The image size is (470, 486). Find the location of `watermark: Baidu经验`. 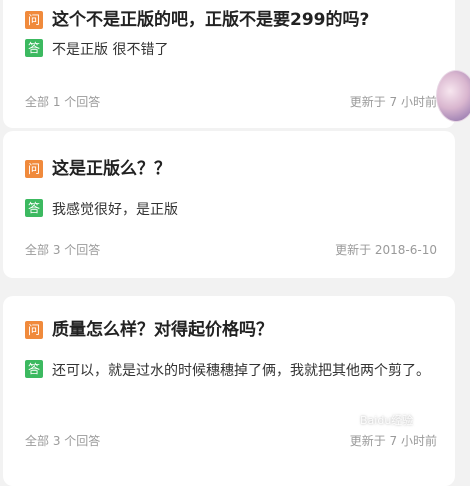

watermark: Baidu经验 is located at coordinates (387, 420).